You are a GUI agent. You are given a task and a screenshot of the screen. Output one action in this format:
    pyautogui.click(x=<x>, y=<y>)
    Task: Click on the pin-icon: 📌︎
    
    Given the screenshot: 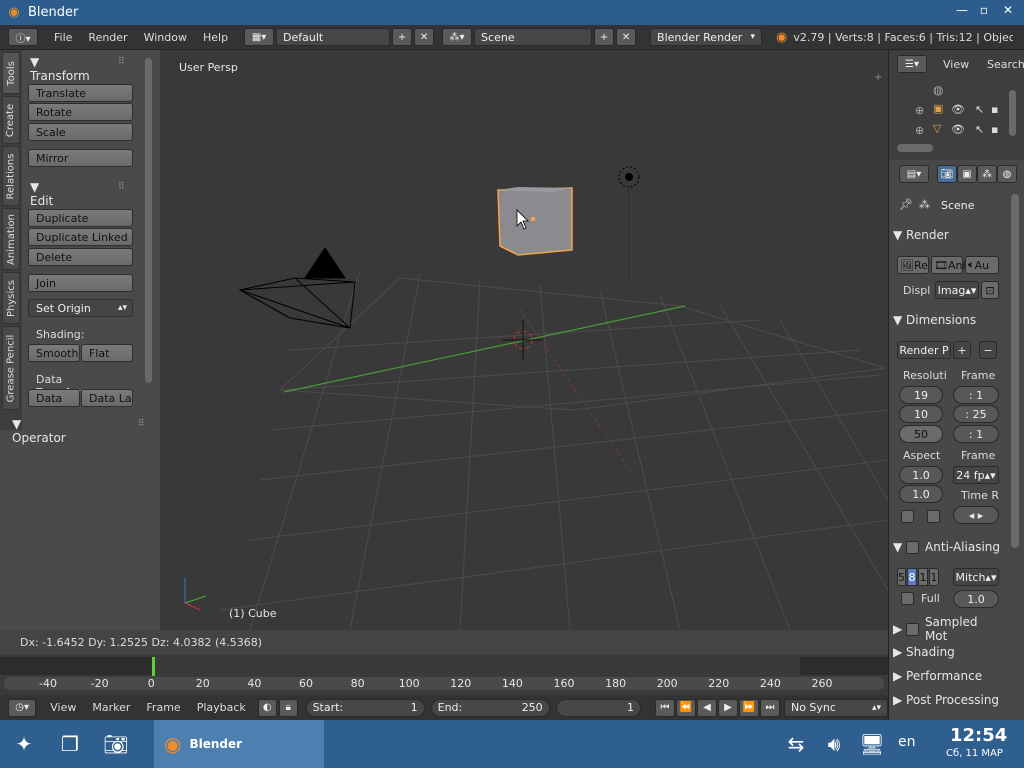 What is the action you would take?
    pyautogui.click(x=906, y=204)
    